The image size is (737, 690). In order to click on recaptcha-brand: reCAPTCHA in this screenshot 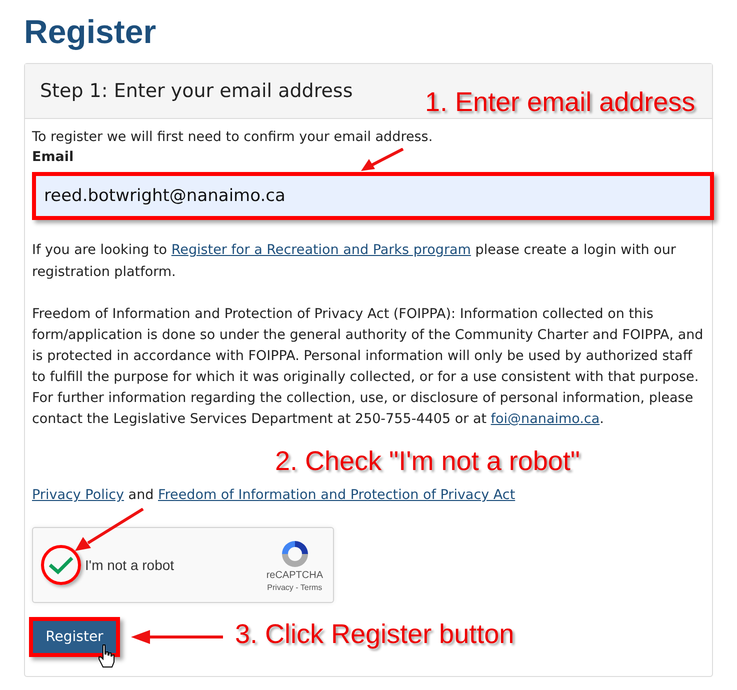, I will do `click(294, 576)`.